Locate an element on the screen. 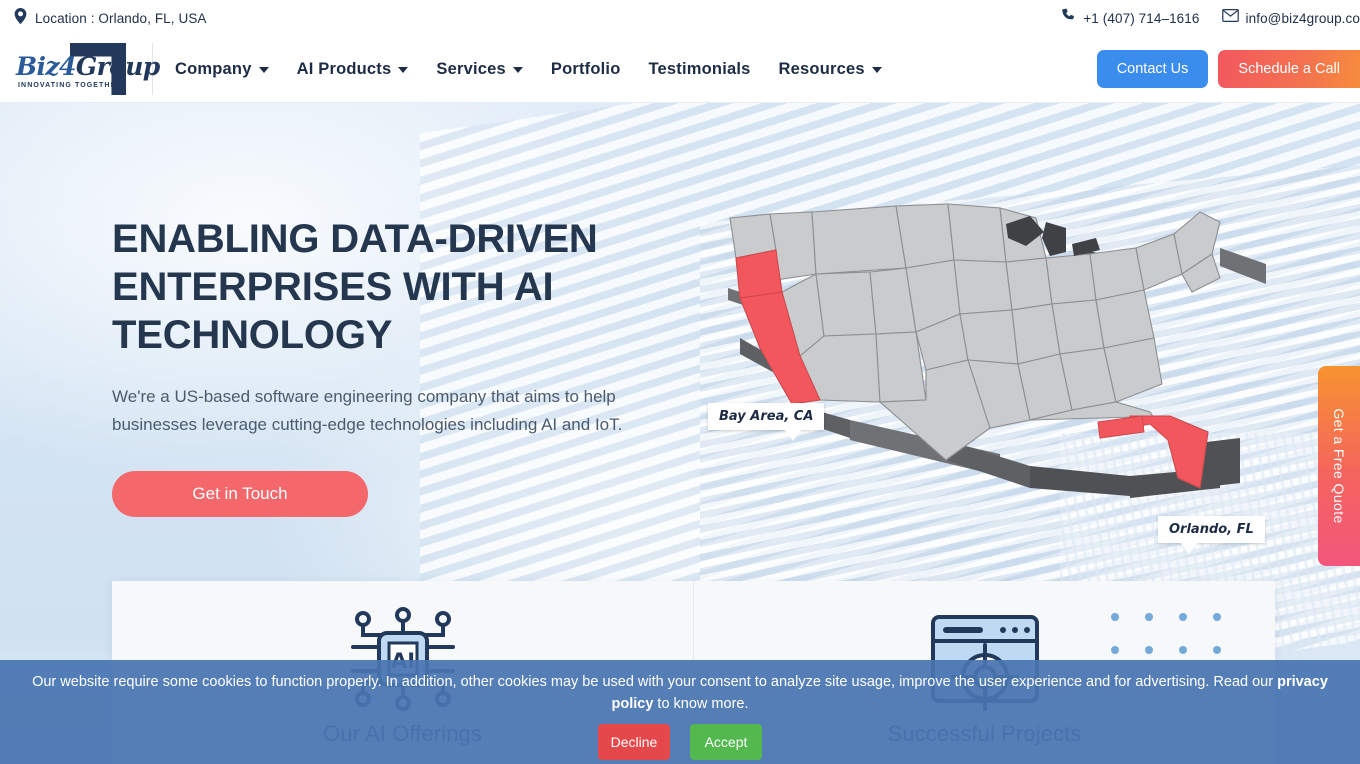 The height and width of the screenshot is (764, 1360). nav-label: Portfolio is located at coordinates (585, 68).